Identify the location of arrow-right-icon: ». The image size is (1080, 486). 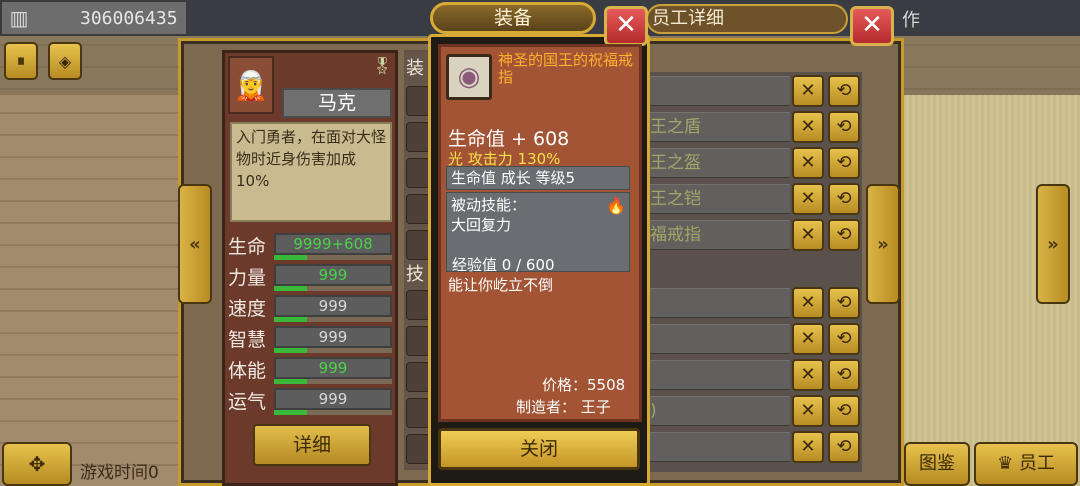
(883, 244).